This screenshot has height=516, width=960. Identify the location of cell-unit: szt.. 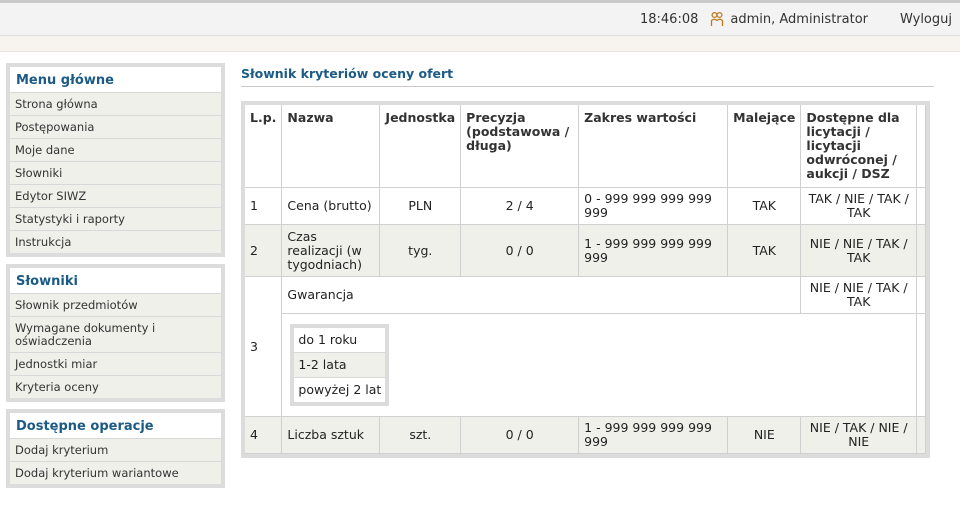
(420, 435).